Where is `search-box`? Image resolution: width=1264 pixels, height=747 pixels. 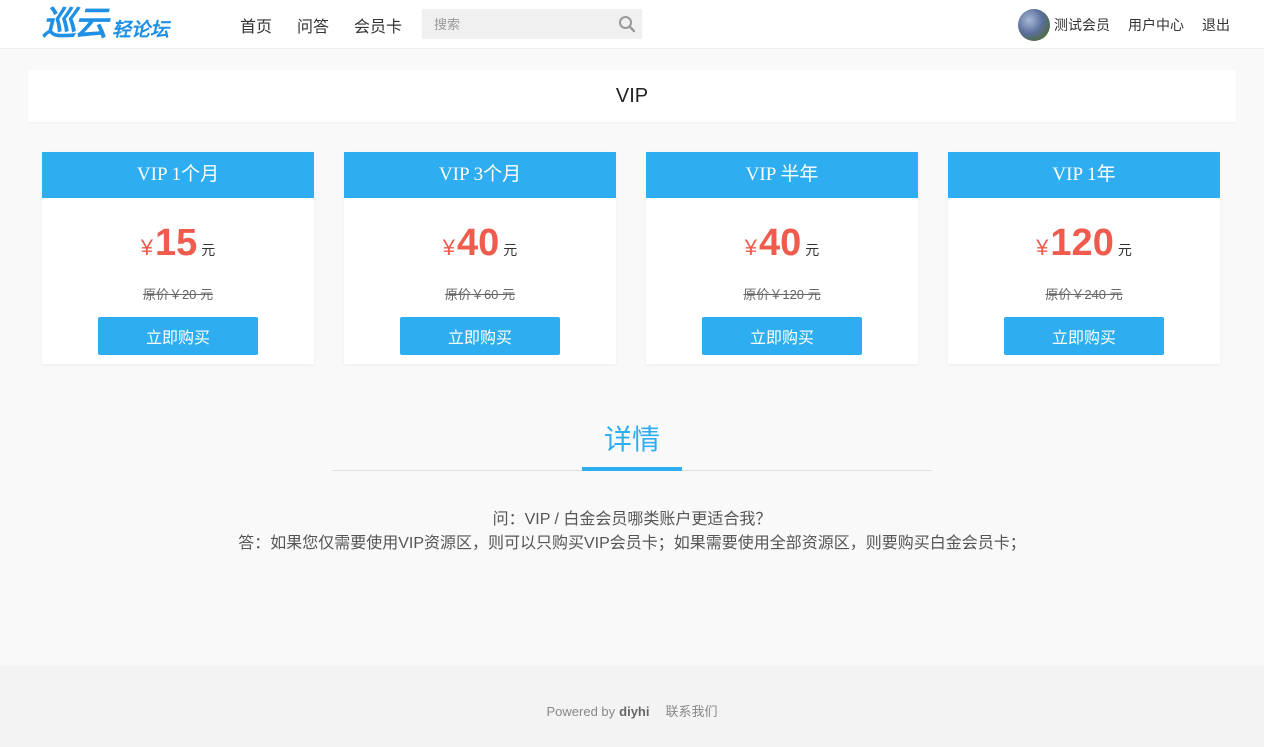 search-box is located at coordinates (532, 24).